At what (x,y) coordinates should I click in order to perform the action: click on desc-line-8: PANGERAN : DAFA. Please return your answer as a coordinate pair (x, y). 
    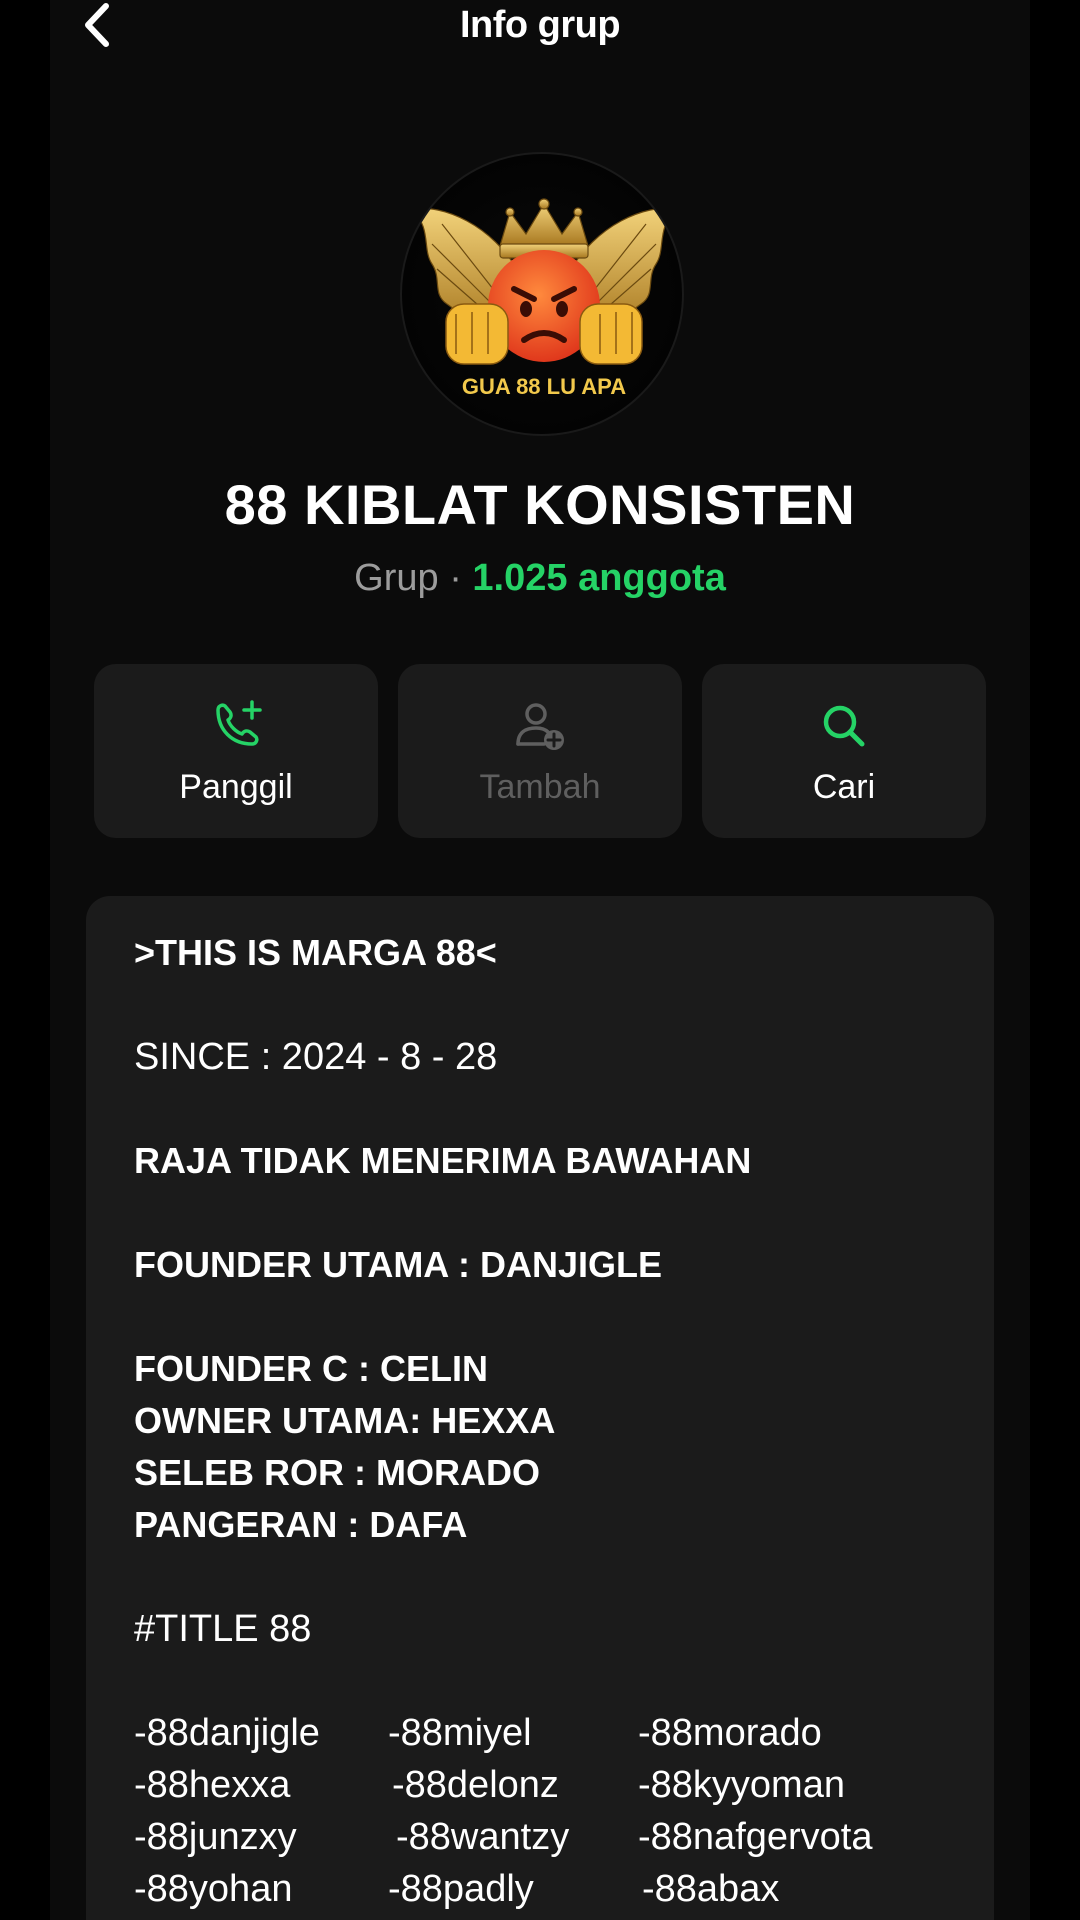
    Looking at the image, I should click on (301, 1524).